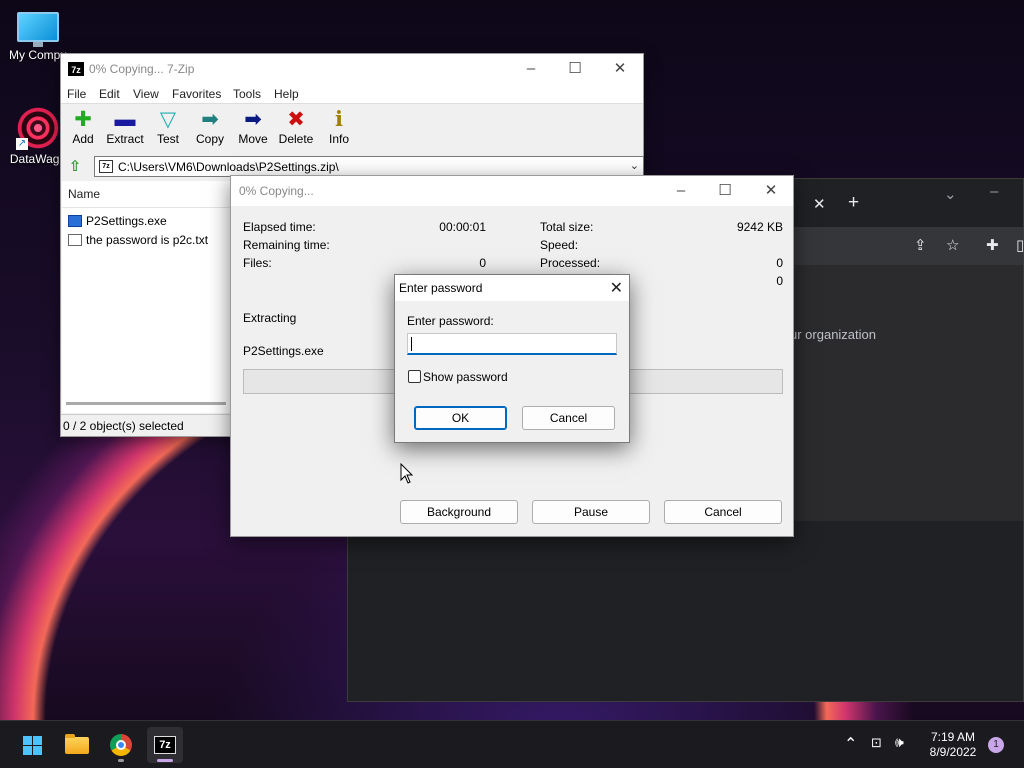  I want to click on background-button: Background, so click(459, 512).